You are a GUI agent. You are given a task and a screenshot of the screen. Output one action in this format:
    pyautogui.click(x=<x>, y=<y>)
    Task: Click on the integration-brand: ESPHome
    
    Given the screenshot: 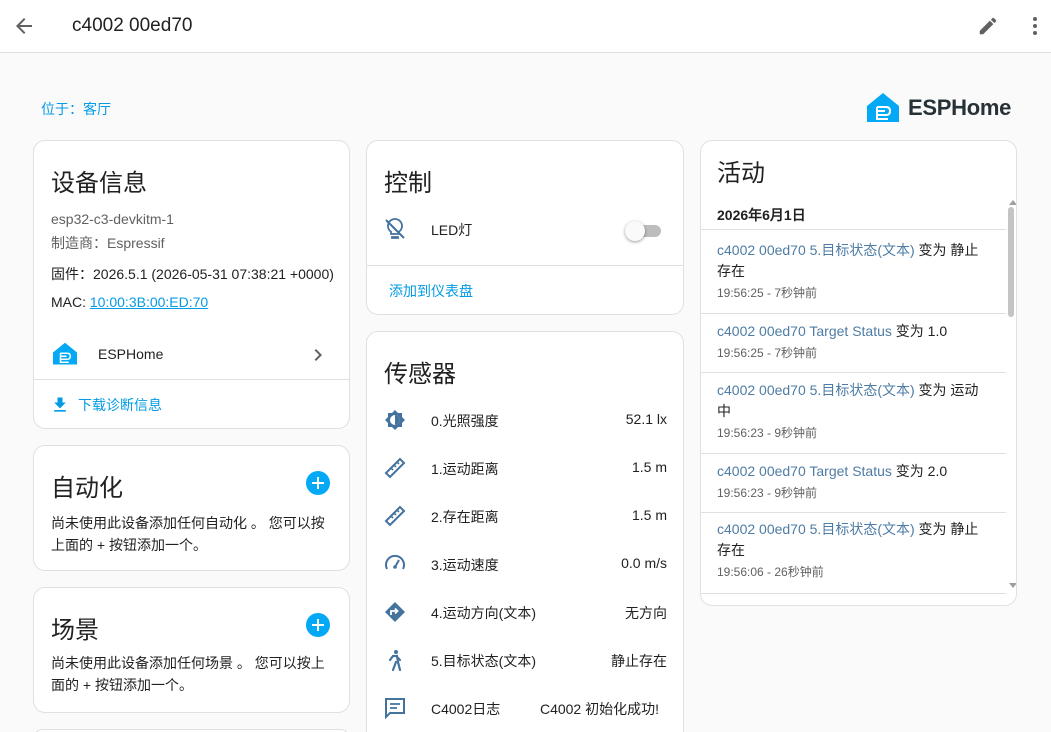 What is the action you would take?
    pyautogui.click(x=938, y=108)
    